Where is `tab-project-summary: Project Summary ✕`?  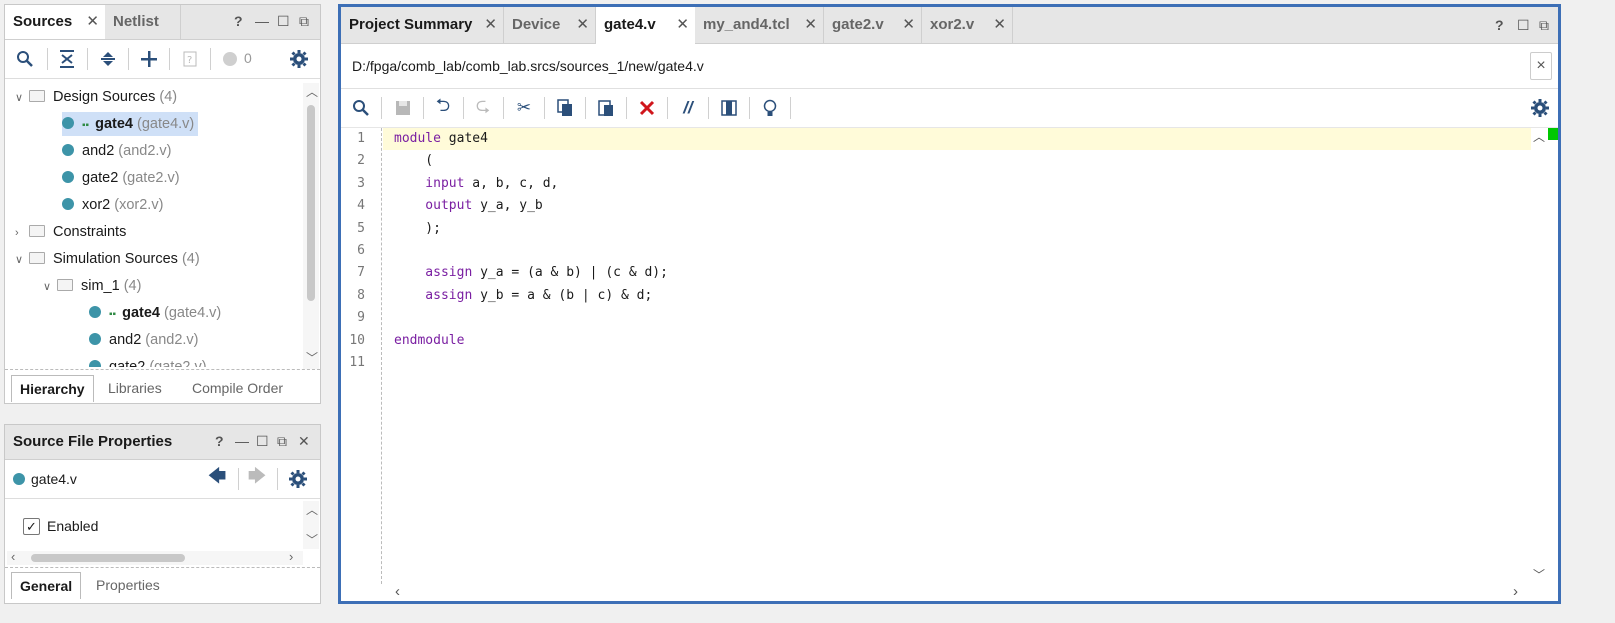 tab-project-summary: Project Summary ✕ is located at coordinates (422, 25).